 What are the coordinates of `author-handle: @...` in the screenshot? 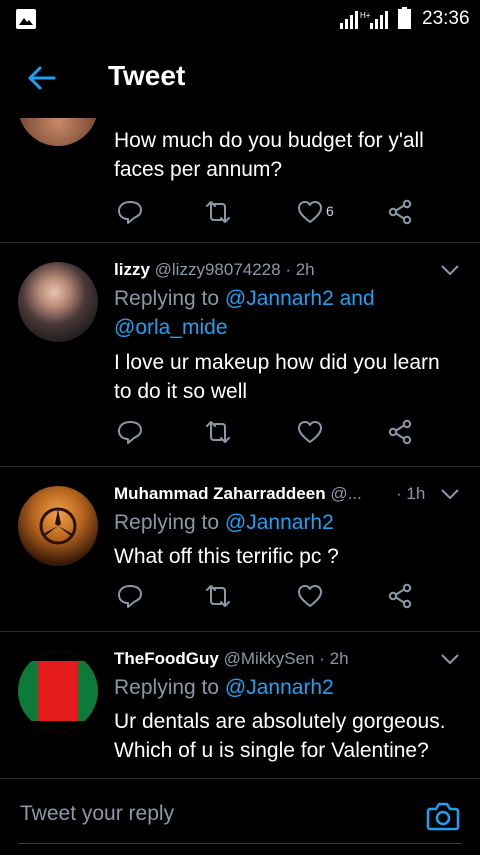 It's located at (345, 493).